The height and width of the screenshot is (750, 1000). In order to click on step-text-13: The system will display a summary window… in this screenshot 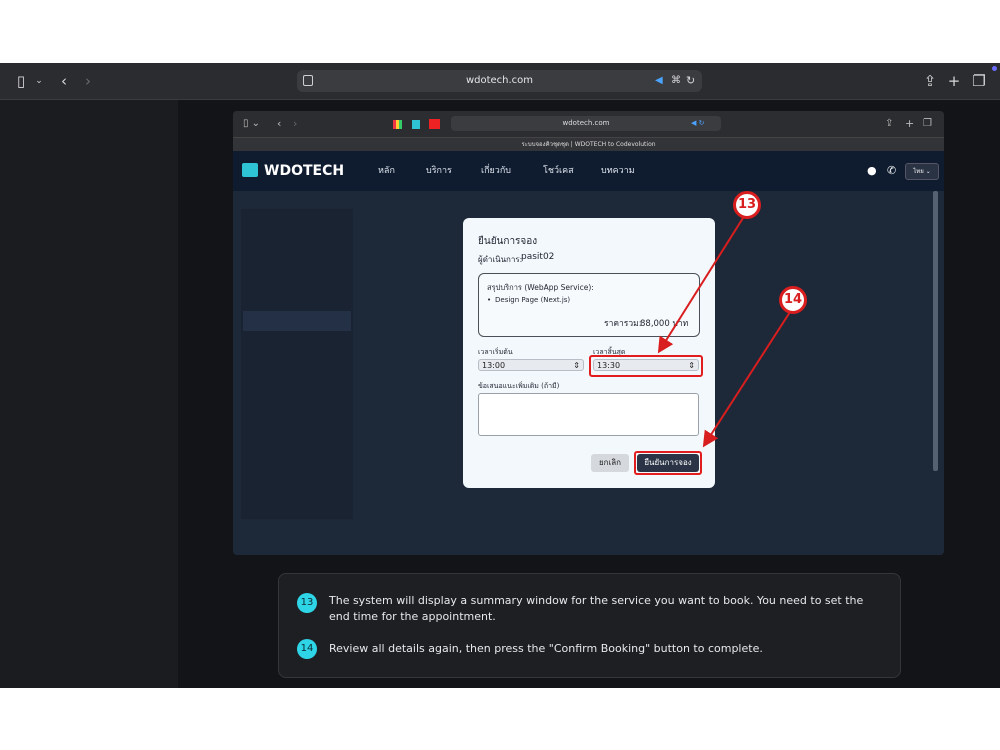, I will do `click(596, 608)`.